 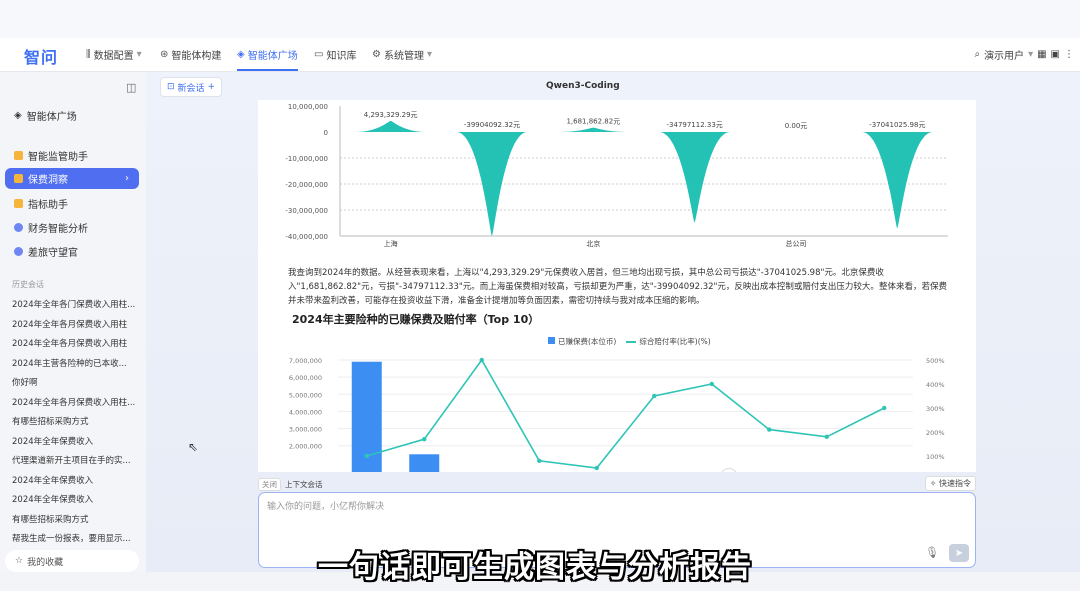 I want to click on sidebar-item-metric: 指标助手, so click(x=41, y=203).